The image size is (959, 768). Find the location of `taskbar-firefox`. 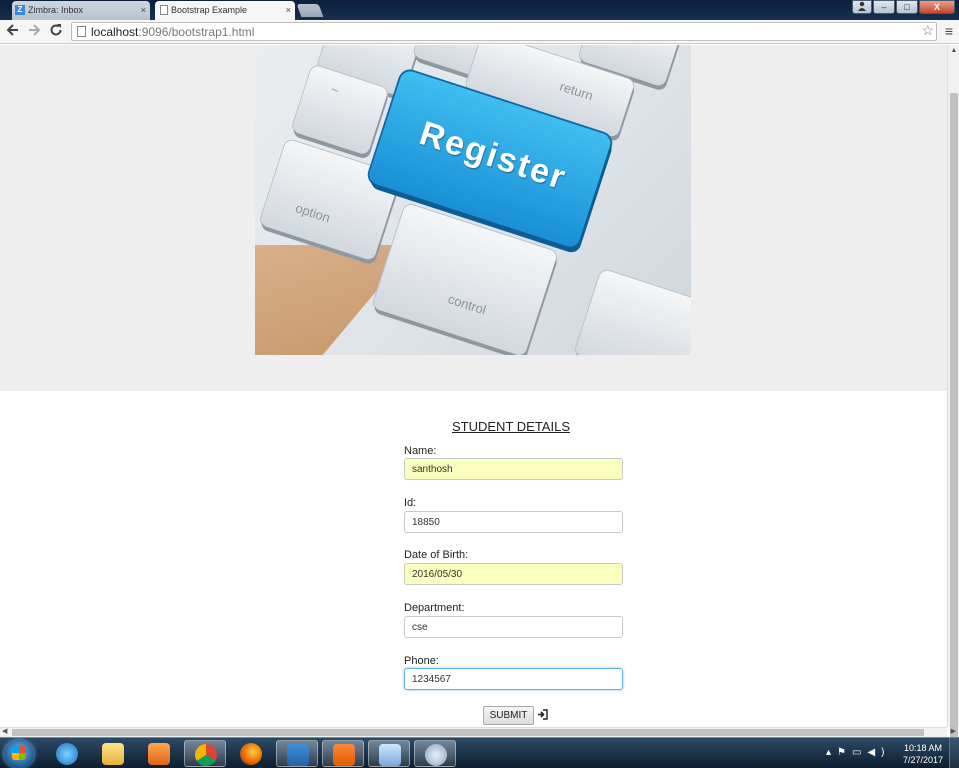

taskbar-firefox is located at coordinates (251, 753).